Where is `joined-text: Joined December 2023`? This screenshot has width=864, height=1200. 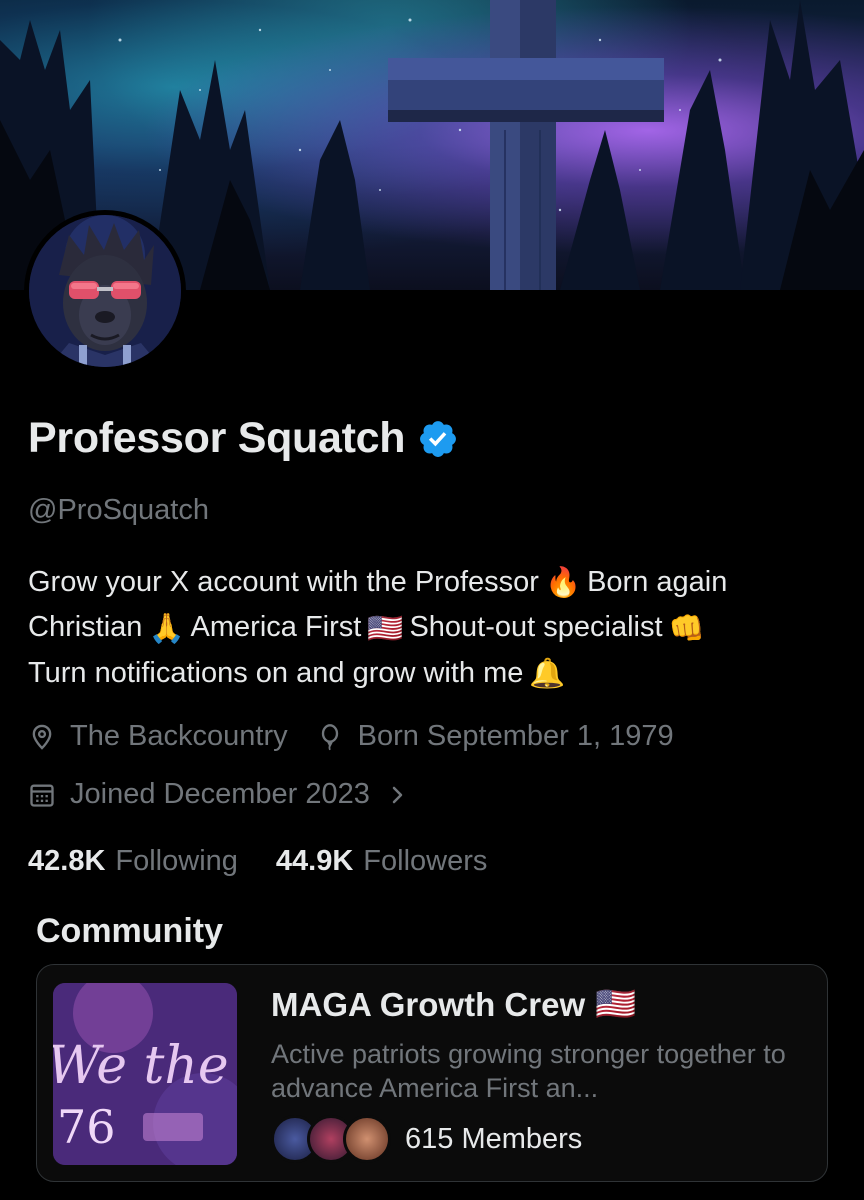 joined-text: Joined December 2023 is located at coordinates (220, 794).